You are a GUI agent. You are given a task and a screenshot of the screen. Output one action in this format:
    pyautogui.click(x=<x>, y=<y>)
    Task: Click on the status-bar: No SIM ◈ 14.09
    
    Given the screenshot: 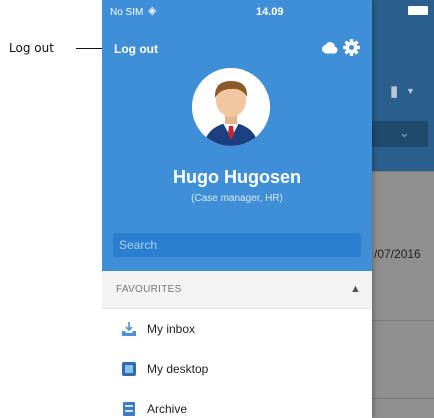 What is the action you would take?
    pyautogui.click(x=237, y=11)
    